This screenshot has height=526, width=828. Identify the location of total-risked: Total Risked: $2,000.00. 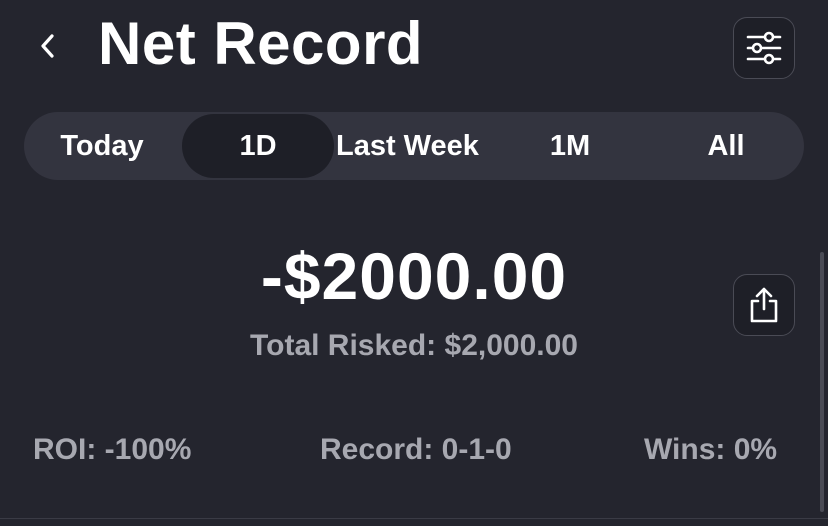
(414, 345).